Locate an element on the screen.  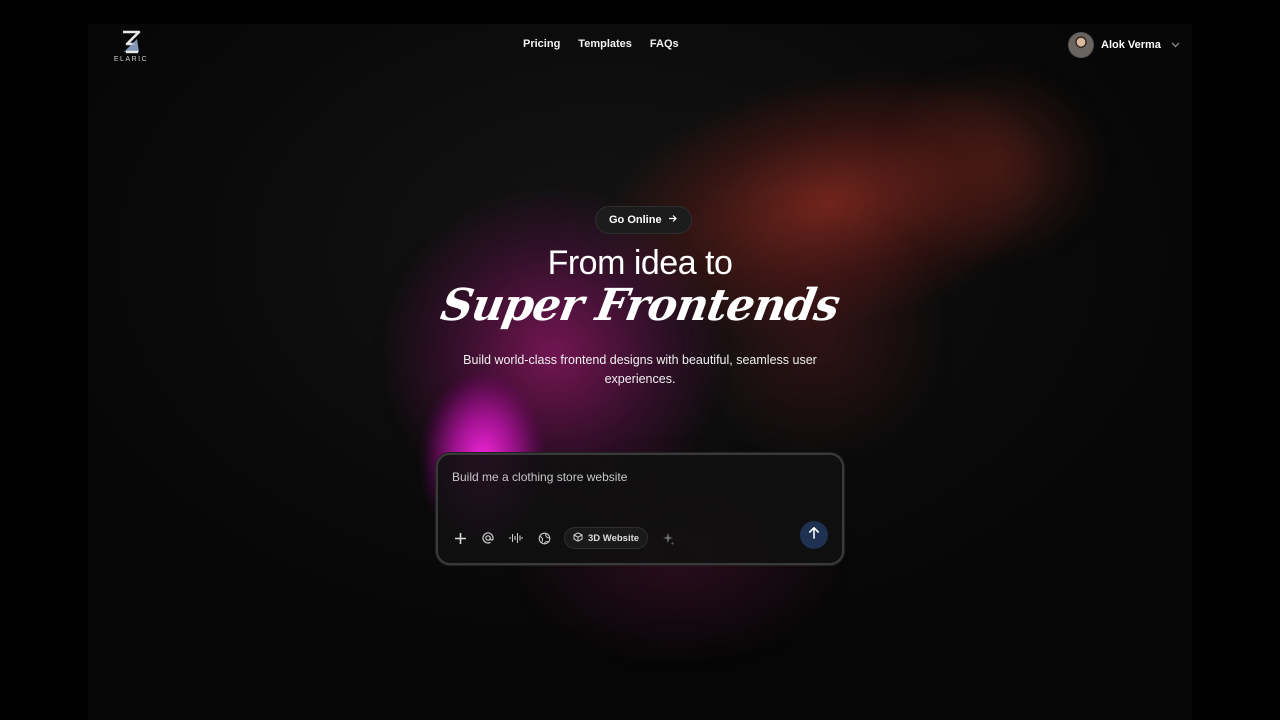
hero-title-line1: From idea to is located at coordinates (640, 263).